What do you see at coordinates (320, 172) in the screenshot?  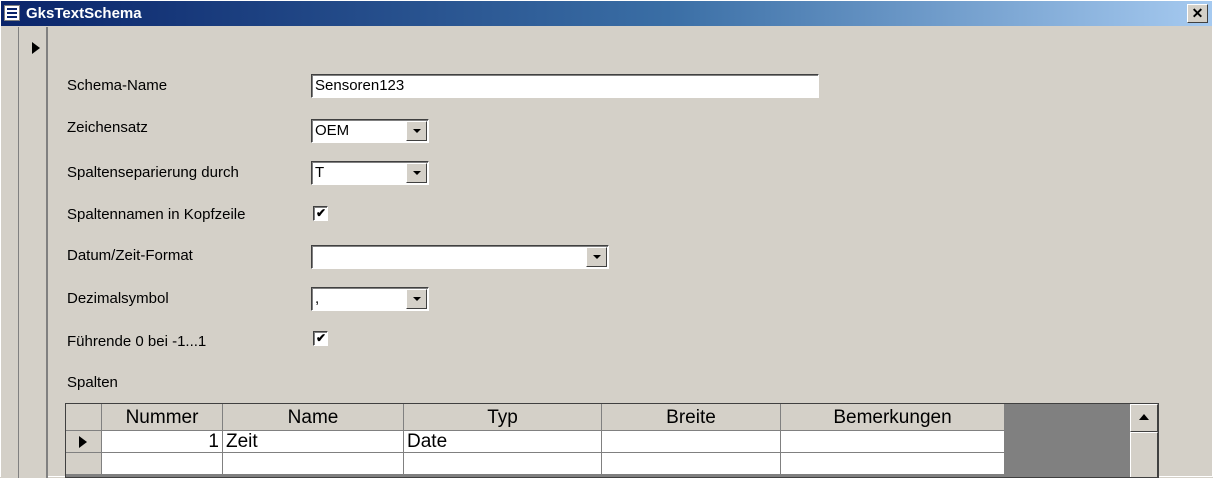 I see `column-separator-value: T` at bounding box center [320, 172].